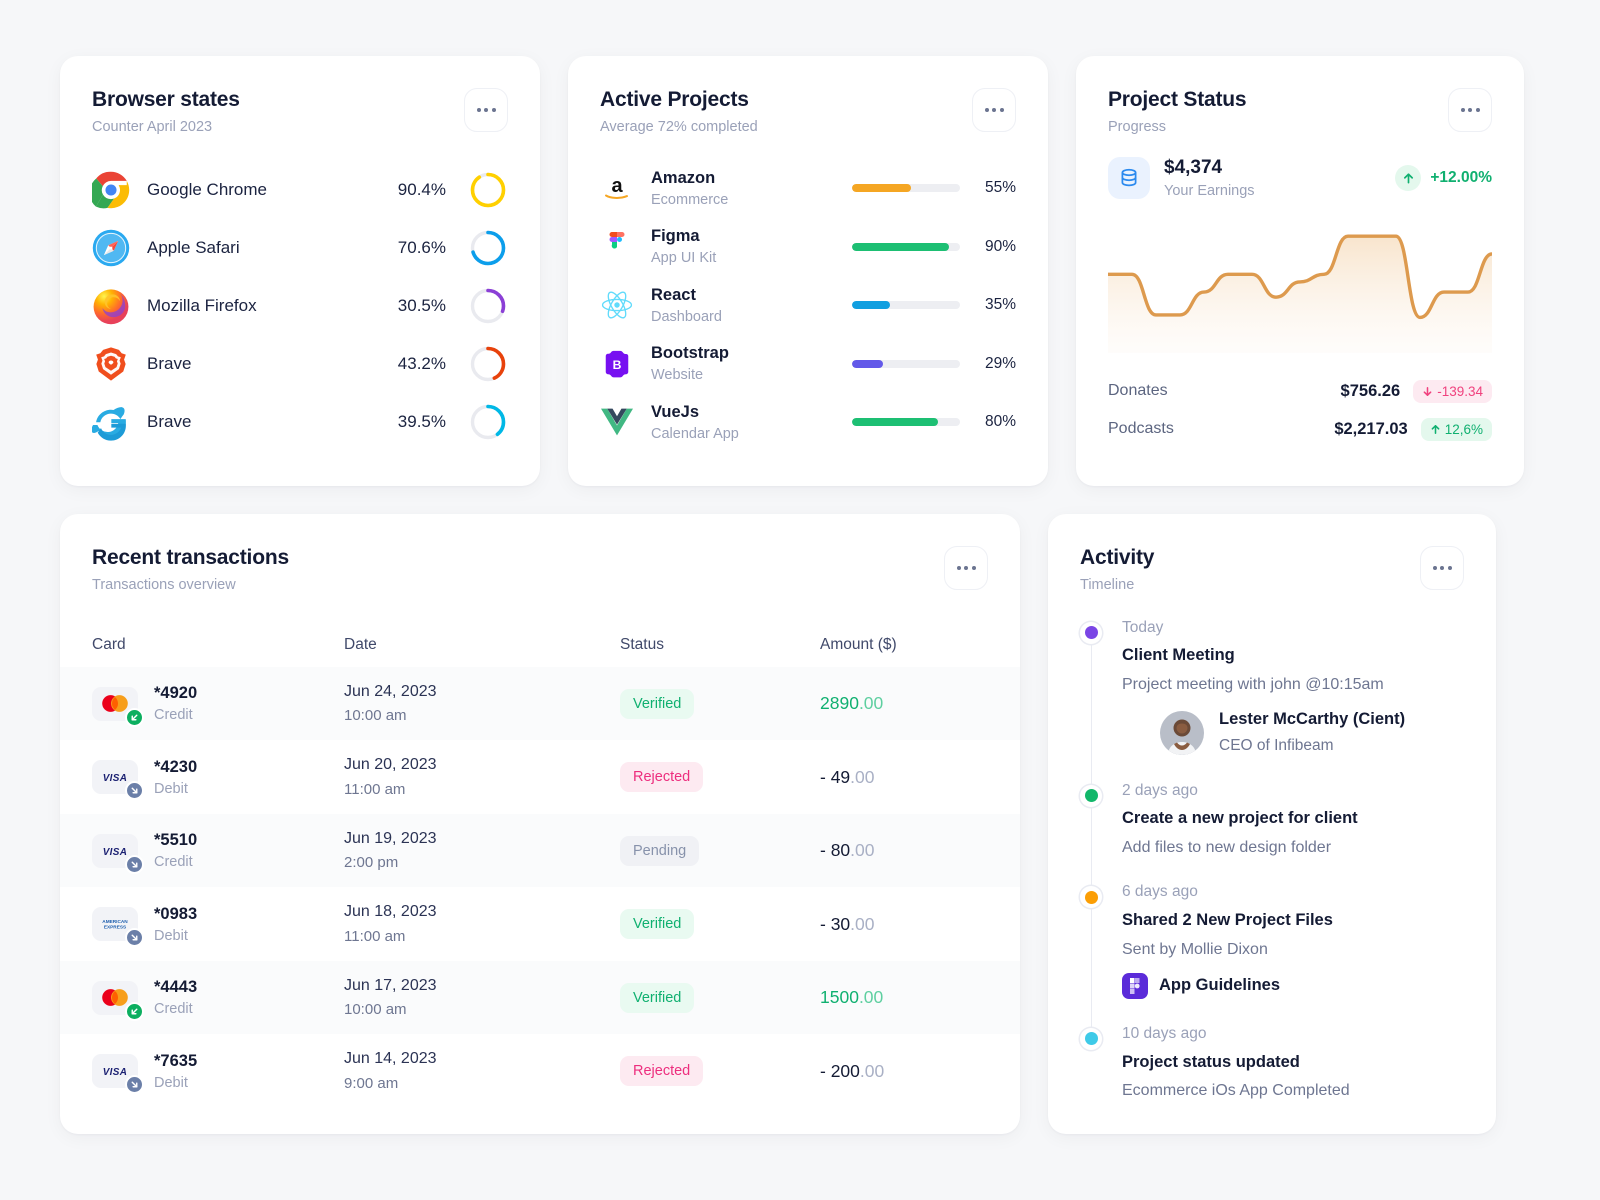 The width and height of the screenshot is (1600, 1200). I want to click on card-subtitle: Timeline, so click(1107, 584).